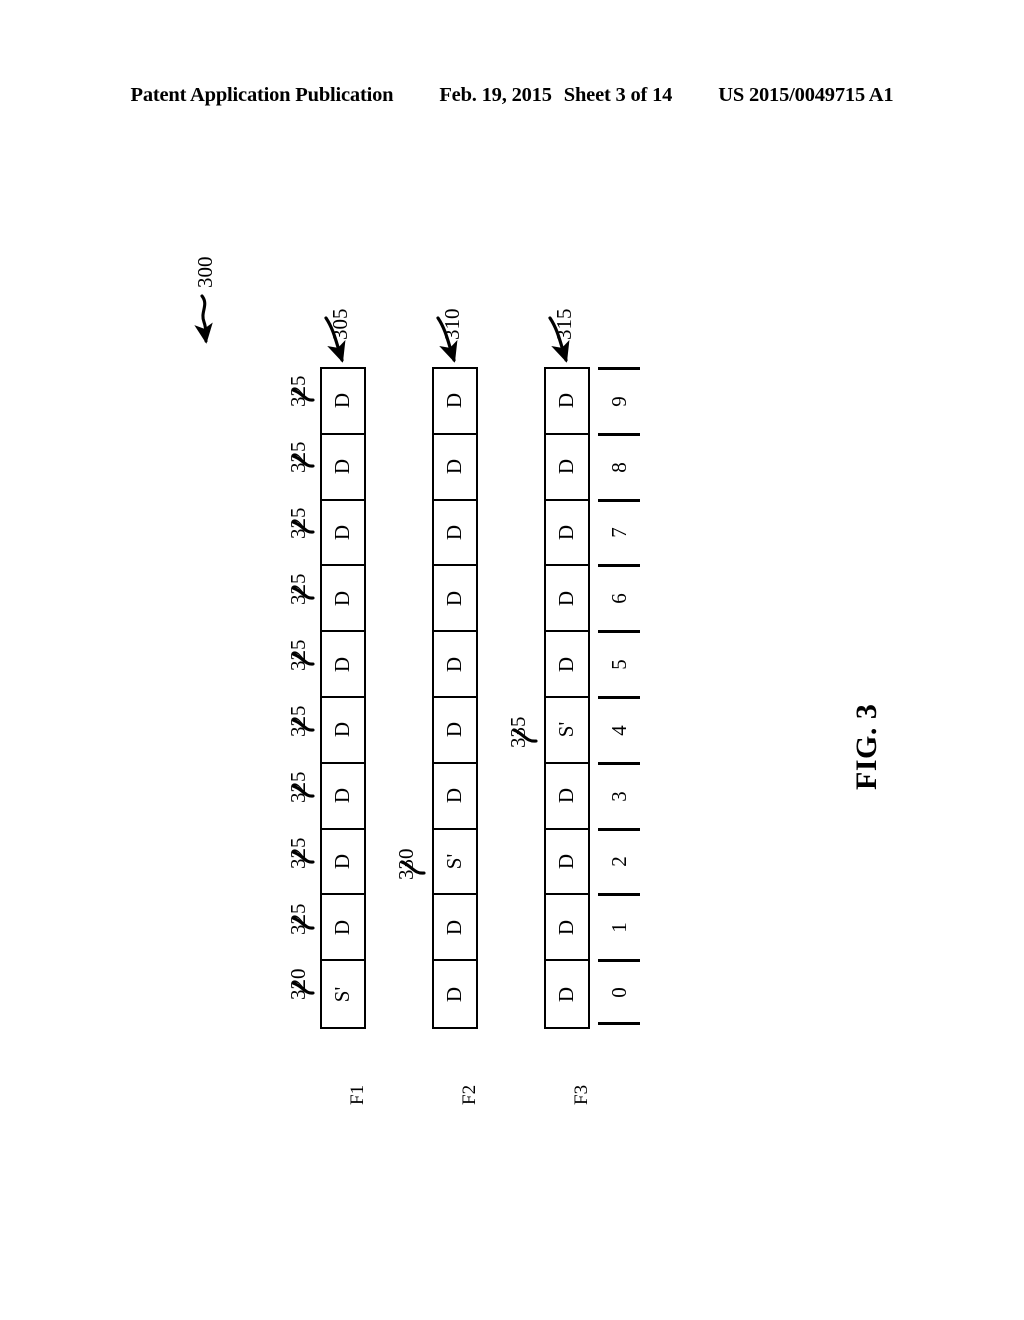 This screenshot has width=1024, height=1320. What do you see at coordinates (555, 95) in the screenshot?
I see `publication-date-sheet: Feb. 19, 2015 Sheet 3 of 14` at bounding box center [555, 95].